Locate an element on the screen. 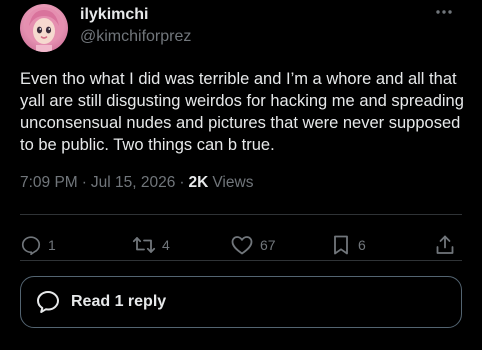 This screenshot has width=482, height=350. doll-avatar-image is located at coordinates (44, 29).